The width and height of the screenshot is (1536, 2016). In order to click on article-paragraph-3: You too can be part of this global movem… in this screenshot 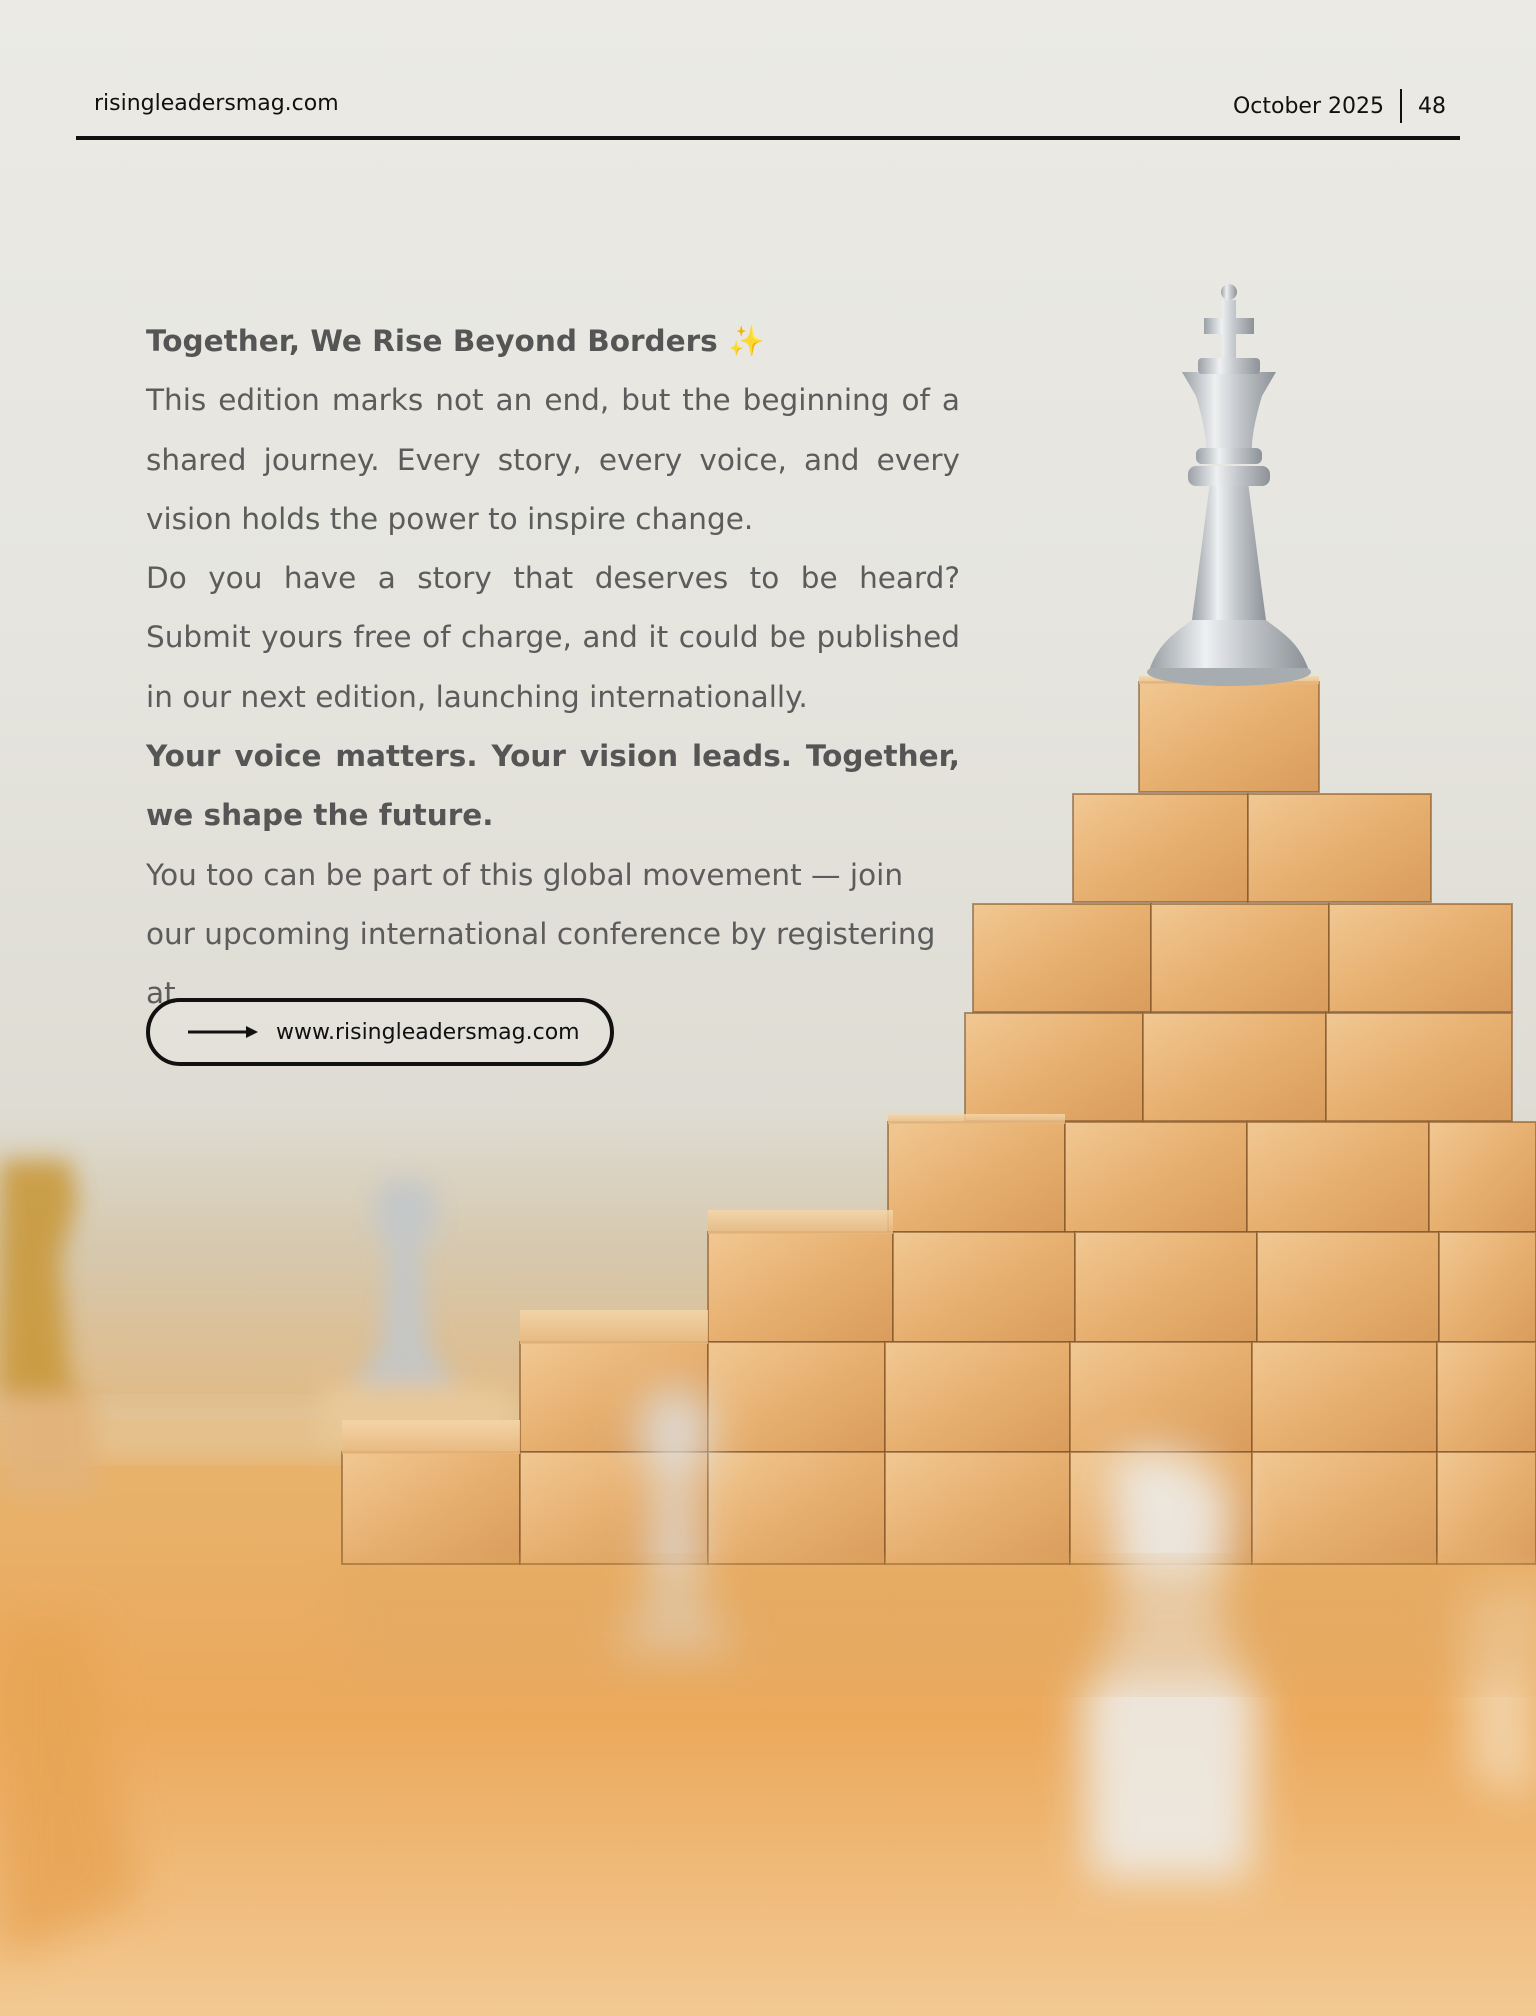, I will do `click(541, 934)`.